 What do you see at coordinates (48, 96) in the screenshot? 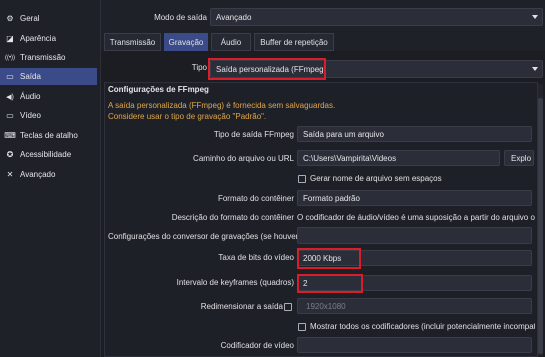
I see `sidebar-item-audio: ◀) Áudio` at bounding box center [48, 96].